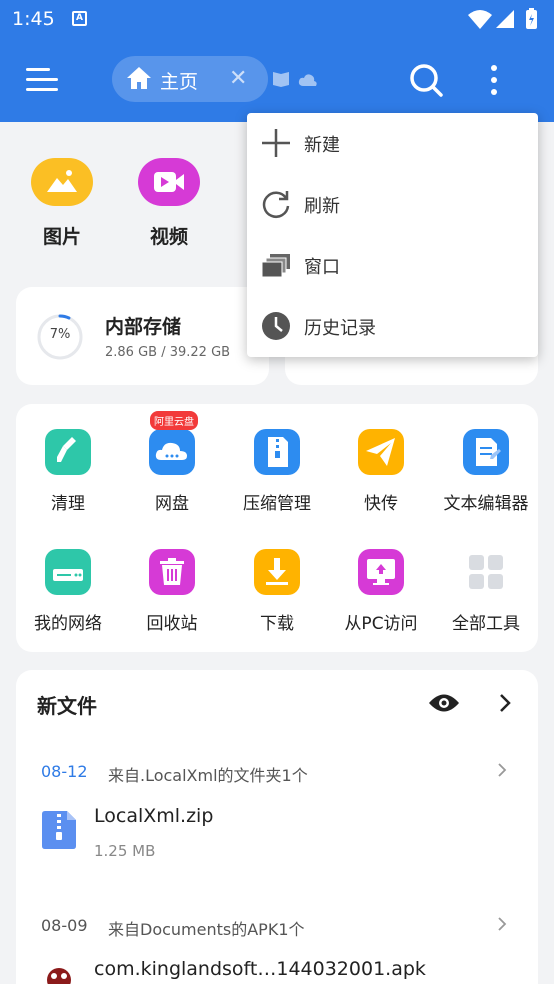 This screenshot has width=554, height=984. I want to click on overflow-menu: 新建 刷新 窗口 历史记录, so click(392, 235).